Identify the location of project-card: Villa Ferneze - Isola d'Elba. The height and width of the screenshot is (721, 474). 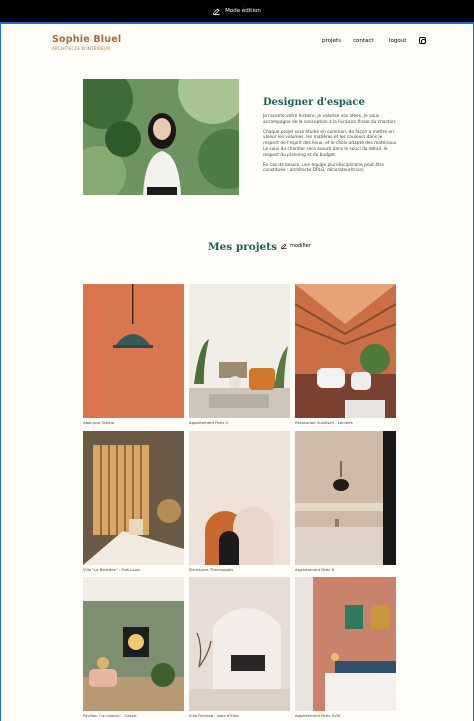
(239, 647).